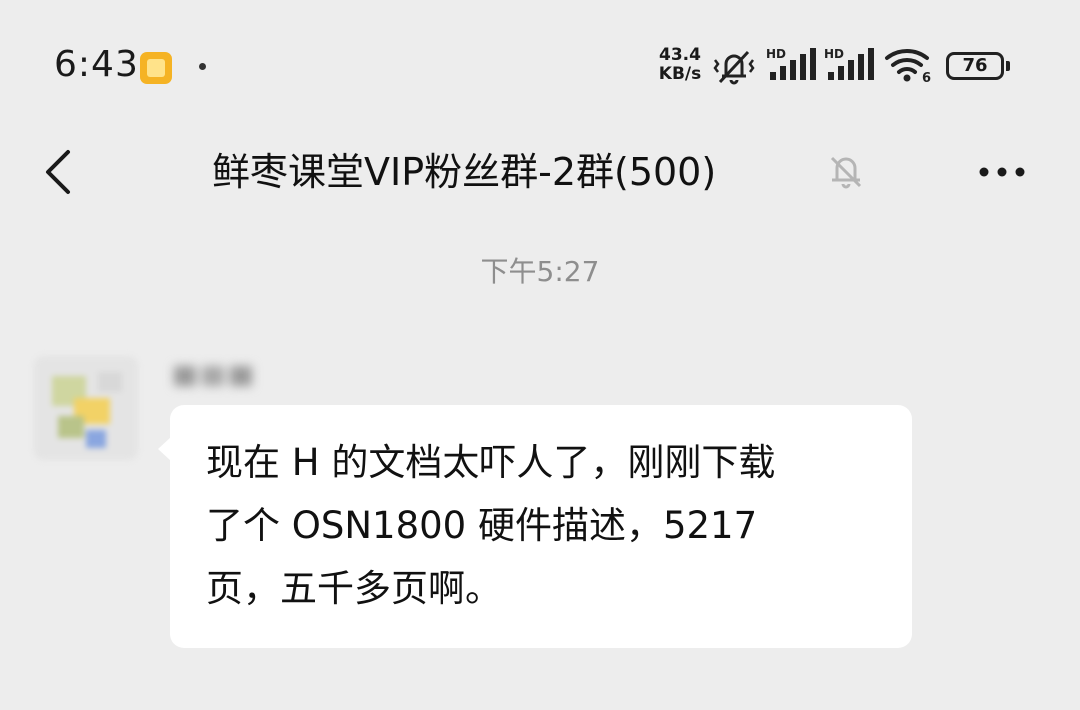 This screenshot has height=710, width=1080. What do you see at coordinates (926, 77) in the screenshot?
I see `wifi-label: 6` at bounding box center [926, 77].